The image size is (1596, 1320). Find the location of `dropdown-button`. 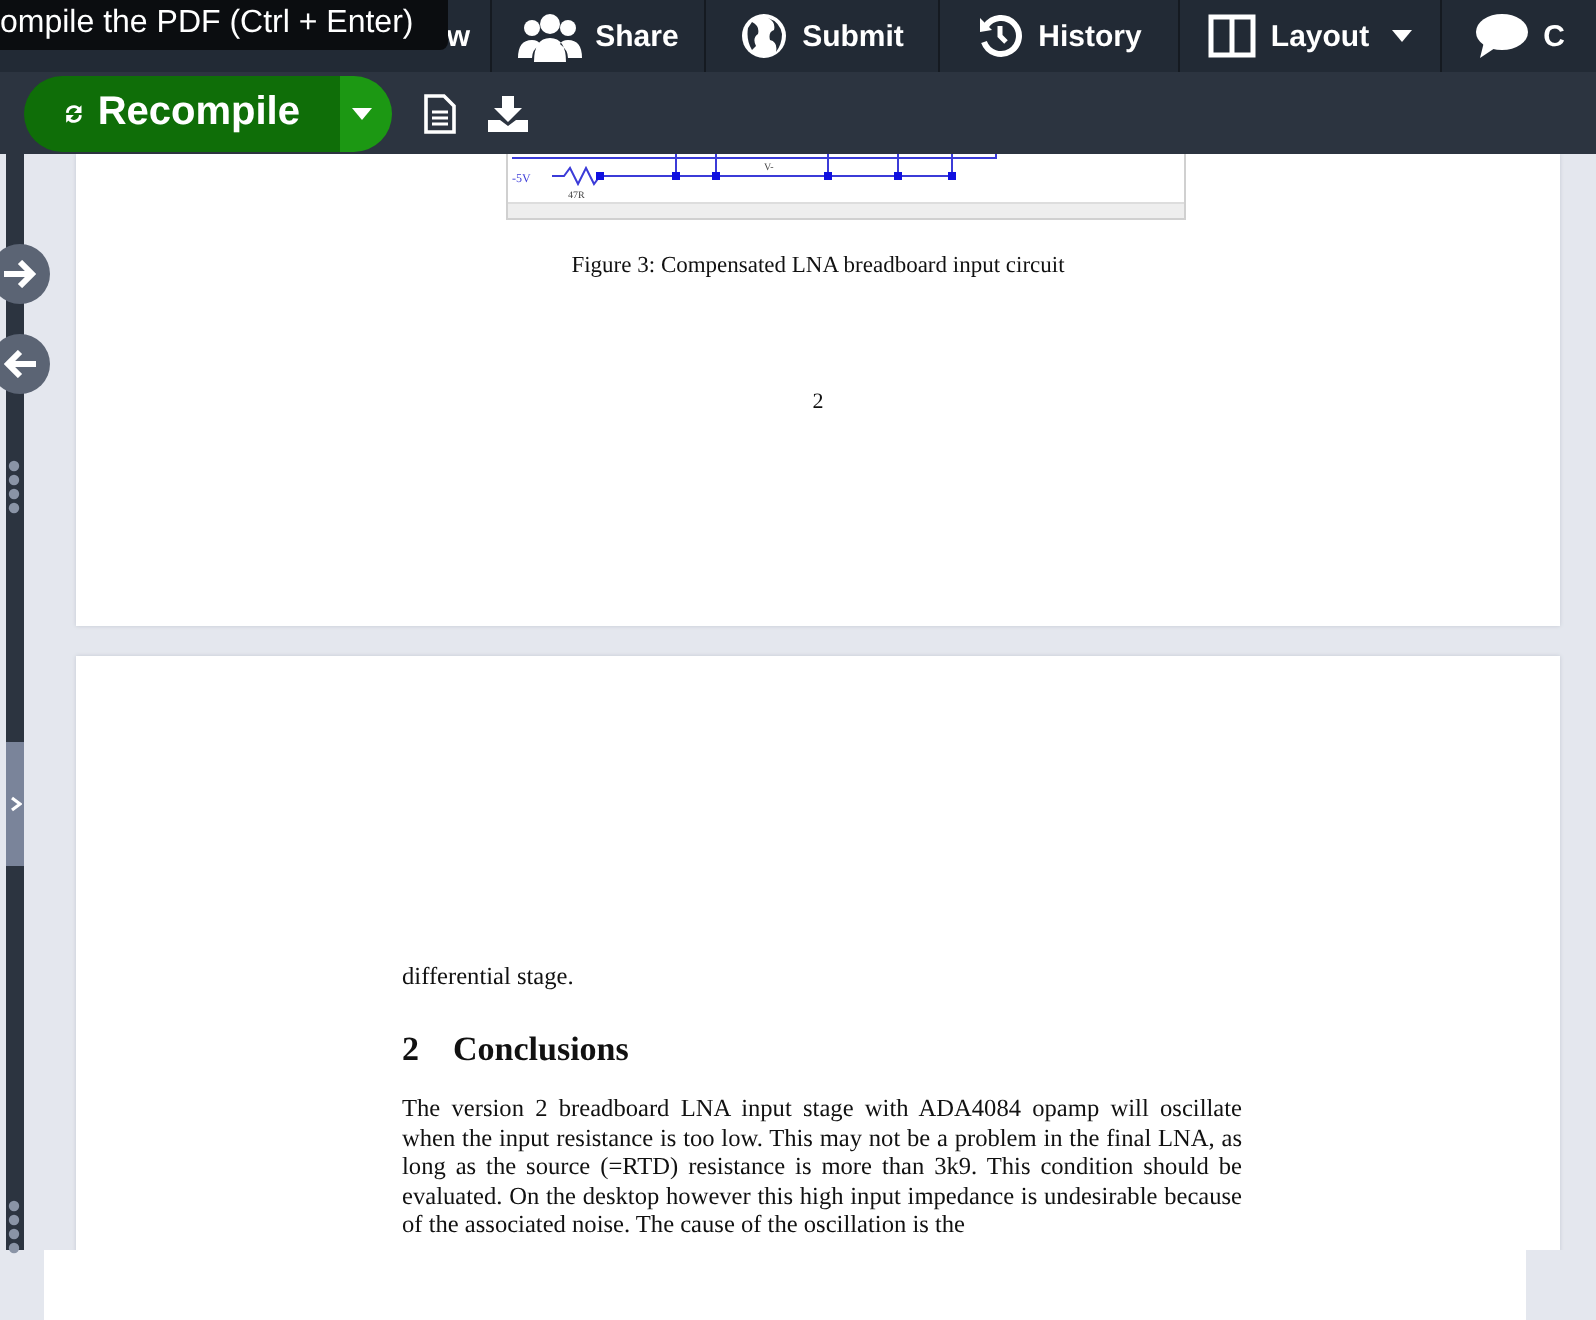

dropdown-button is located at coordinates (366, 113).